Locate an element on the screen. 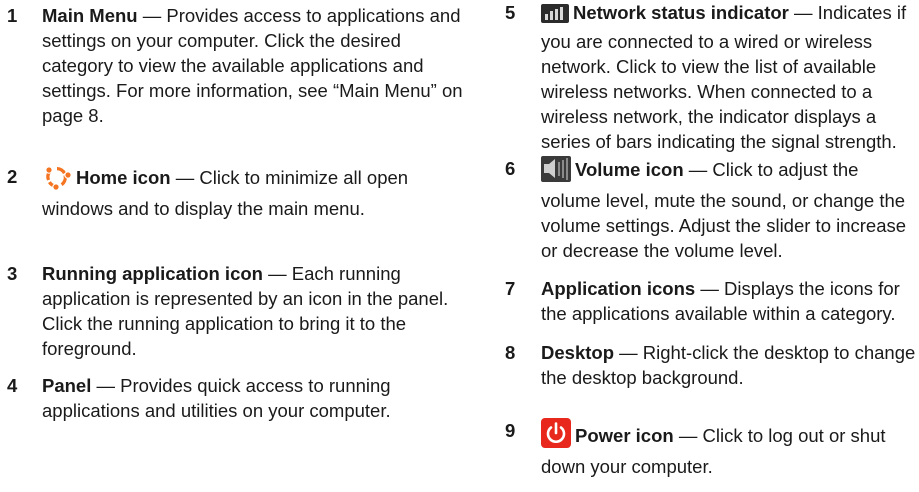 The image size is (919, 492). item-term: Main Menu is located at coordinates (90, 15).